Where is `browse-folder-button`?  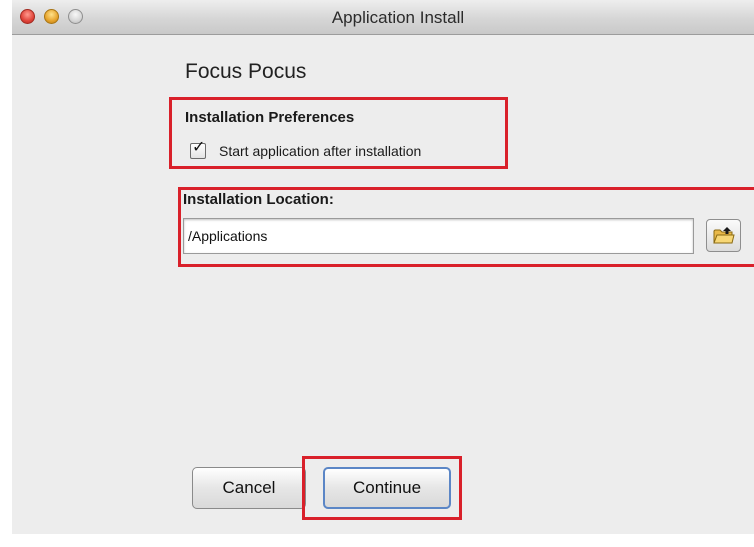
browse-folder-button is located at coordinates (723, 235).